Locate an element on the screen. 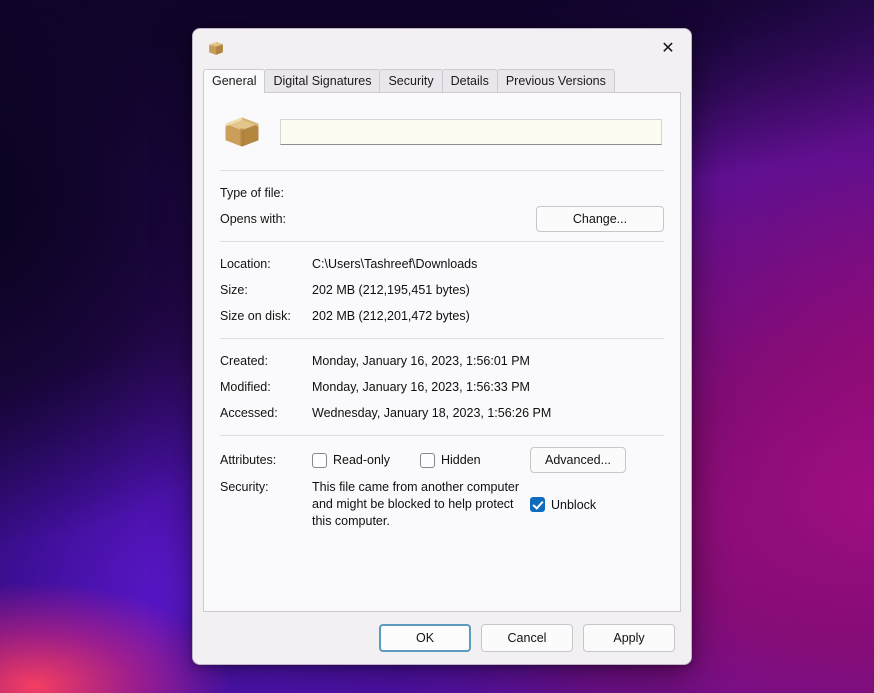  hidden-label: Hidden is located at coordinates (461, 460).